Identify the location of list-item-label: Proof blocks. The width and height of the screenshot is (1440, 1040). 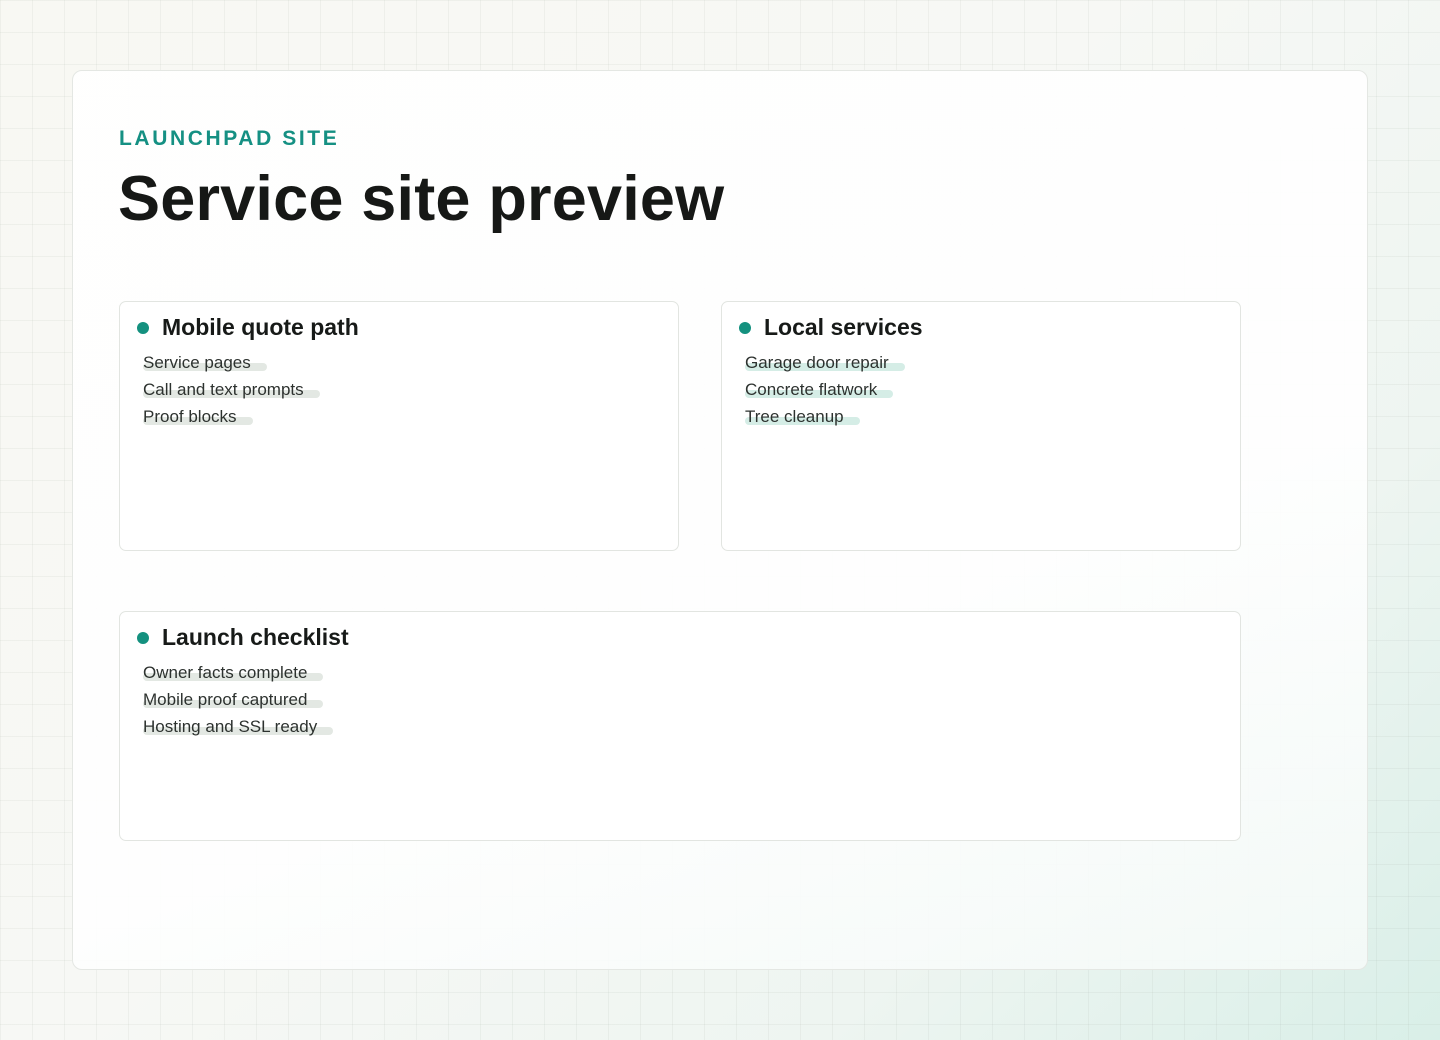
(190, 416).